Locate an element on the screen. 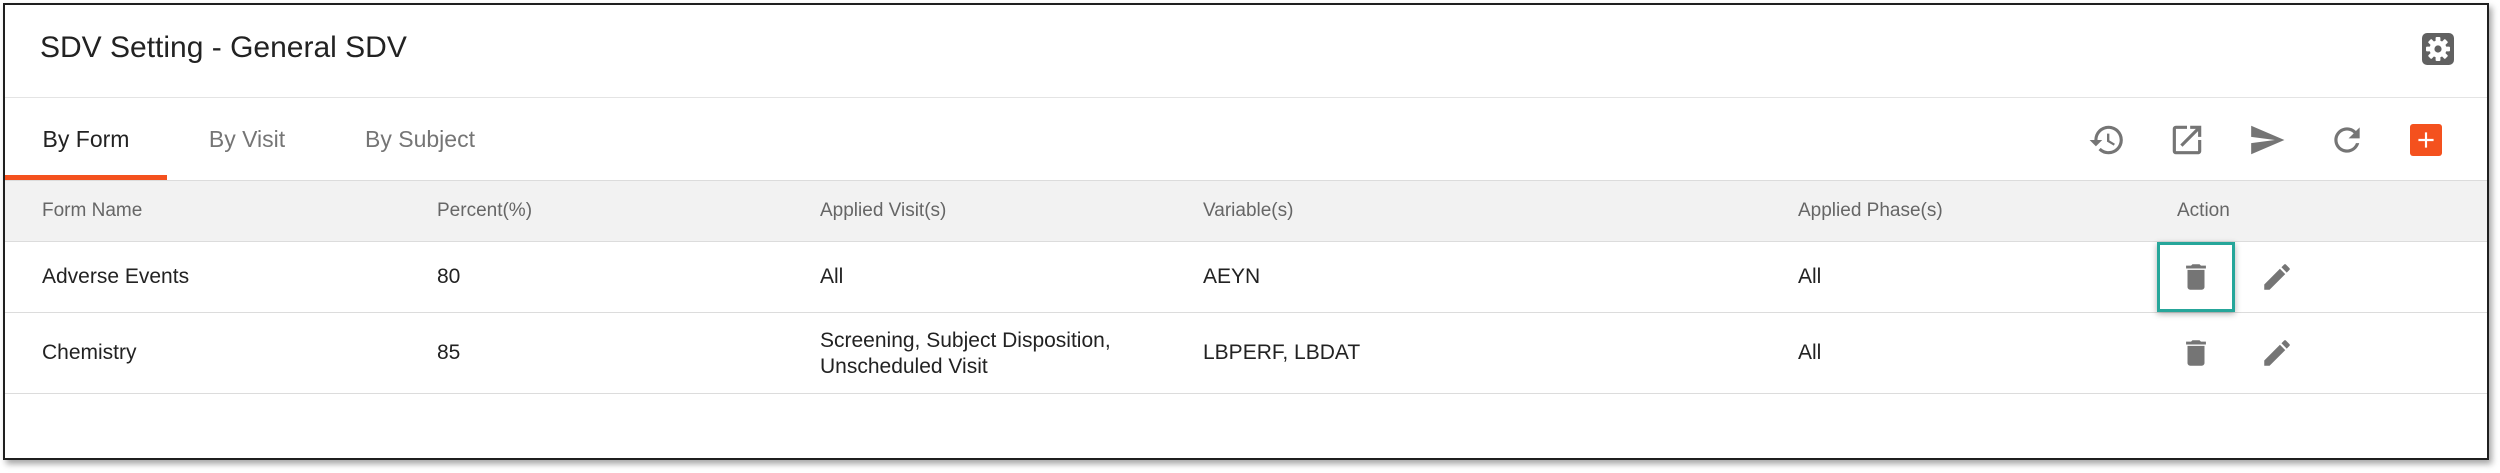 This screenshot has height=473, width=2500. percent-cell: 80 is located at coordinates (449, 276).